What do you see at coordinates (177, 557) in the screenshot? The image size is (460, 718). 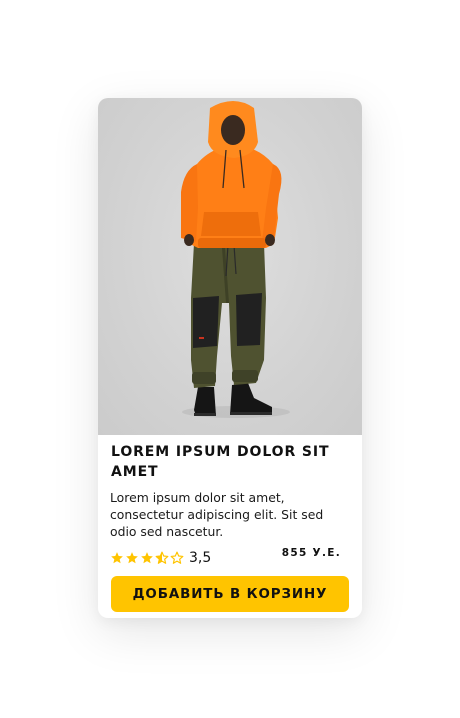 I see `star-empty-icon` at bounding box center [177, 557].